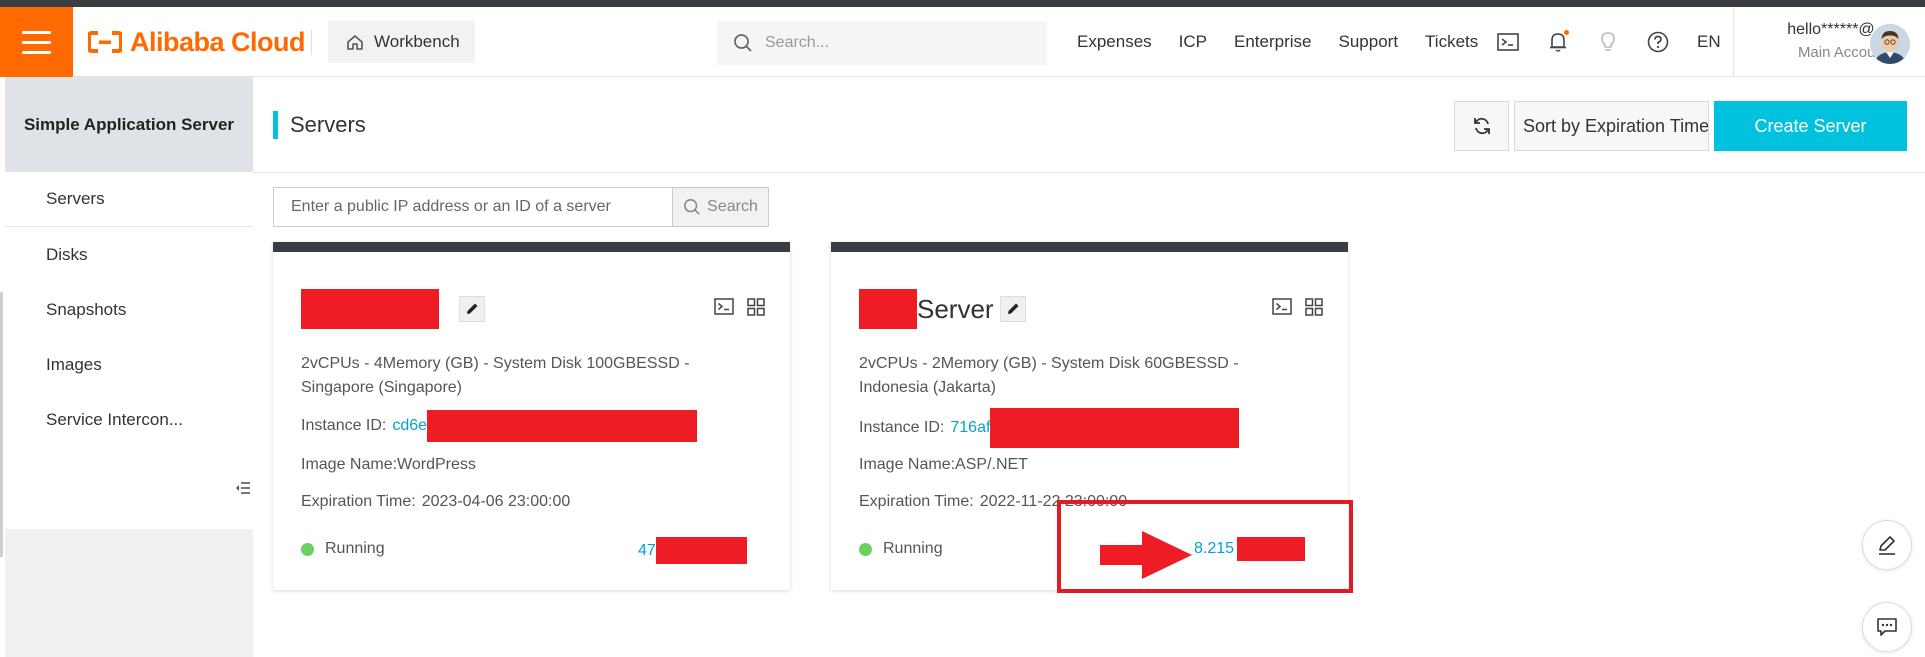 This screenshot has height=657, width=1925. Describe the element at coordinates (105, 42) in the screenshot. I see `alibaba-logo-icon` at that location.